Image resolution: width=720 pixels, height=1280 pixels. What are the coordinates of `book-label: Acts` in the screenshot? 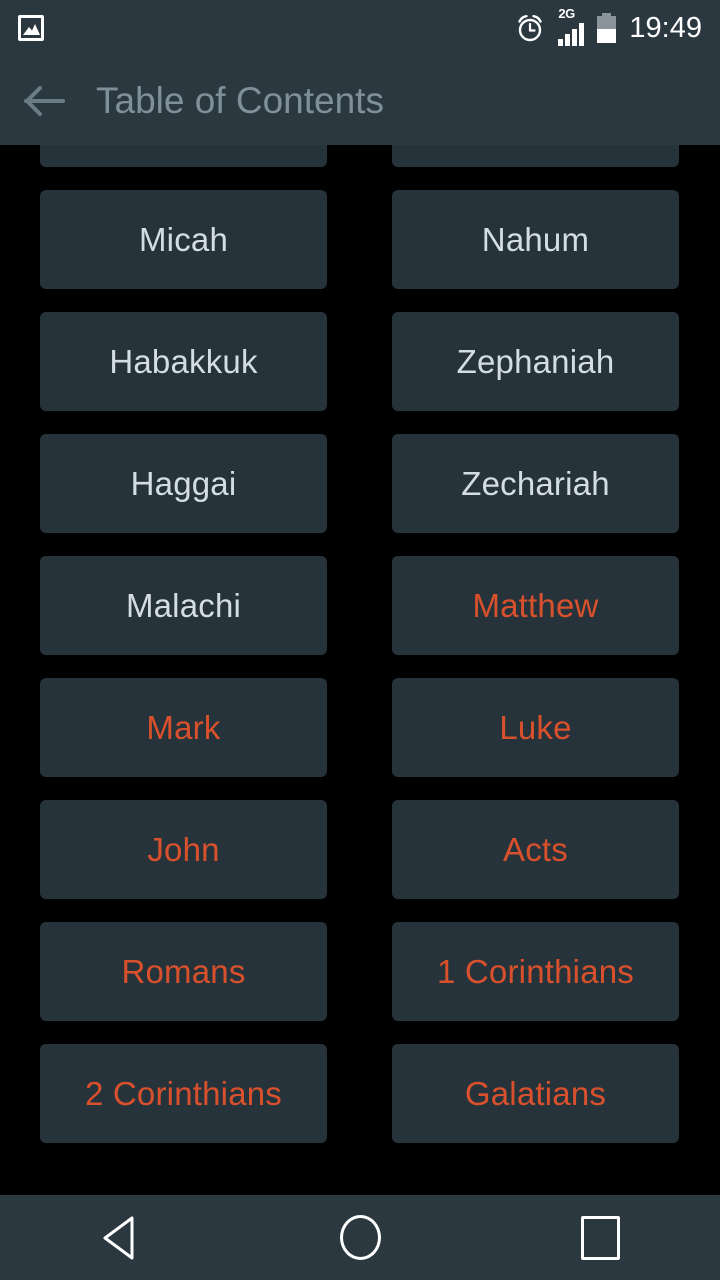 It's located at (535, 849).